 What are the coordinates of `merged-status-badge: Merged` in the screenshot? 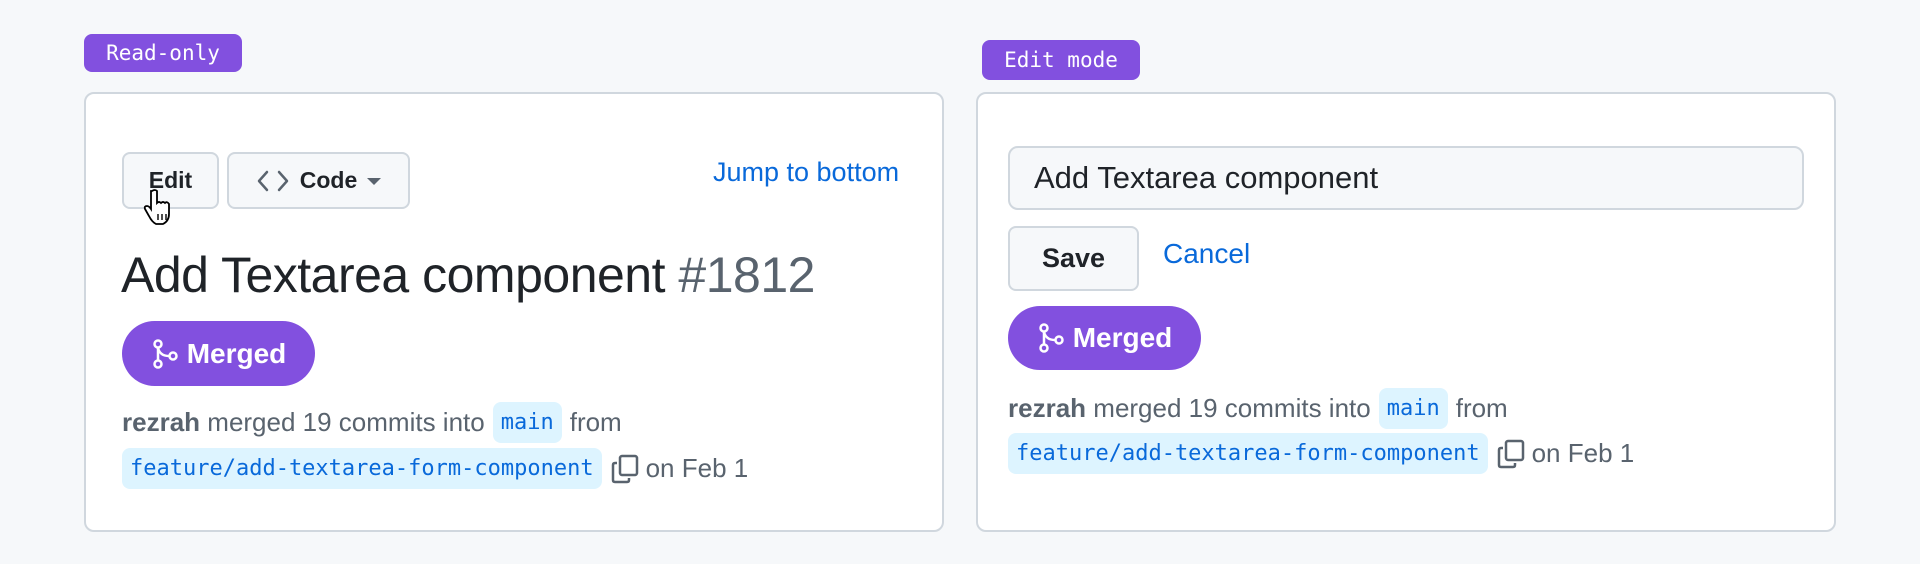 It's located at (218, 353).